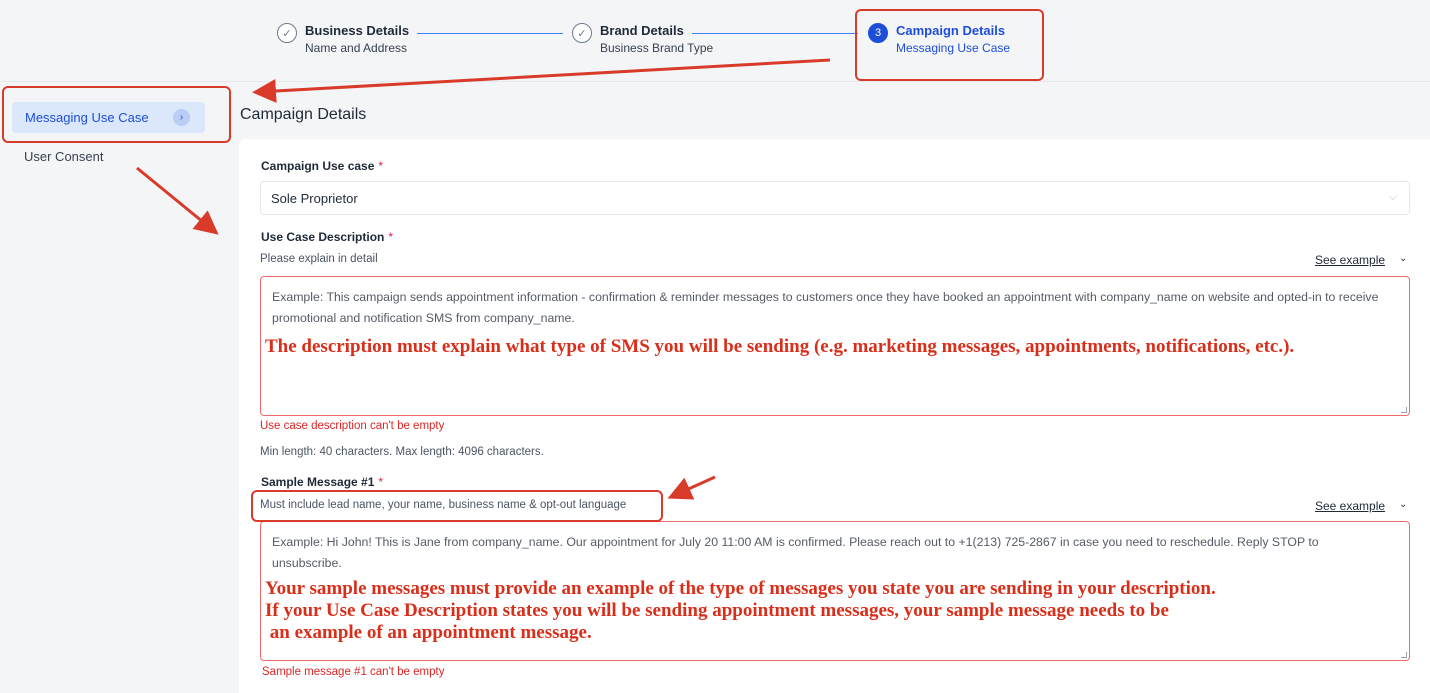  Describe the element at coordinates (343, 39) in the screenshot. I see `step-business-details: ✓ Business Details Name and Address` at that location.